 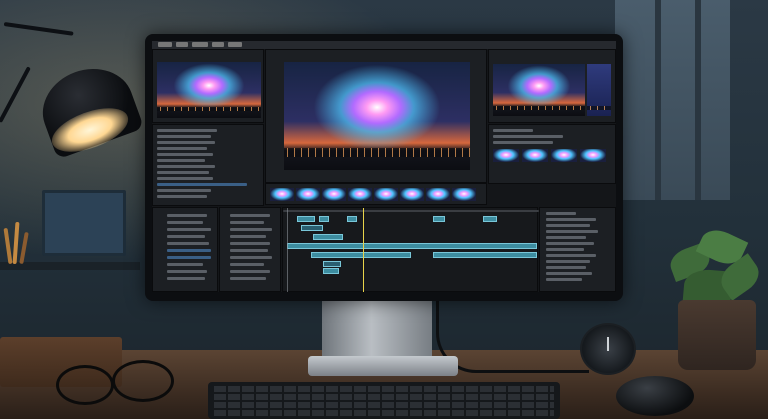 What do you see at coordinates (599, 90) in the screenshot?
I see `reference-side-frame` at bounding box center [599, 90].